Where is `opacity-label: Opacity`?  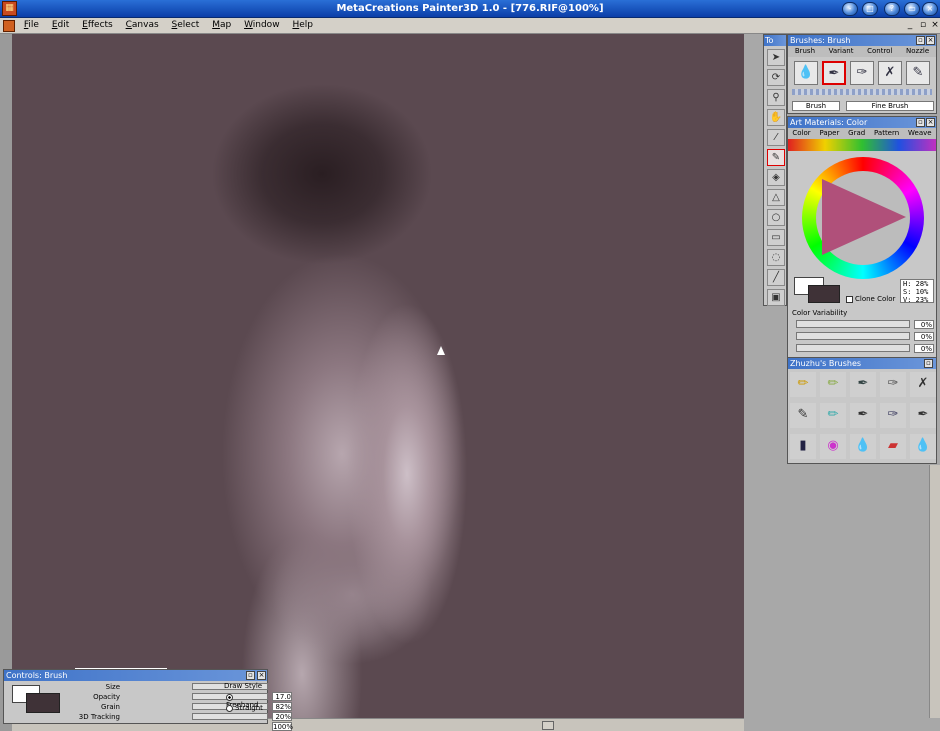 opacity-label: Opacity is located at coordinates (106, 697).